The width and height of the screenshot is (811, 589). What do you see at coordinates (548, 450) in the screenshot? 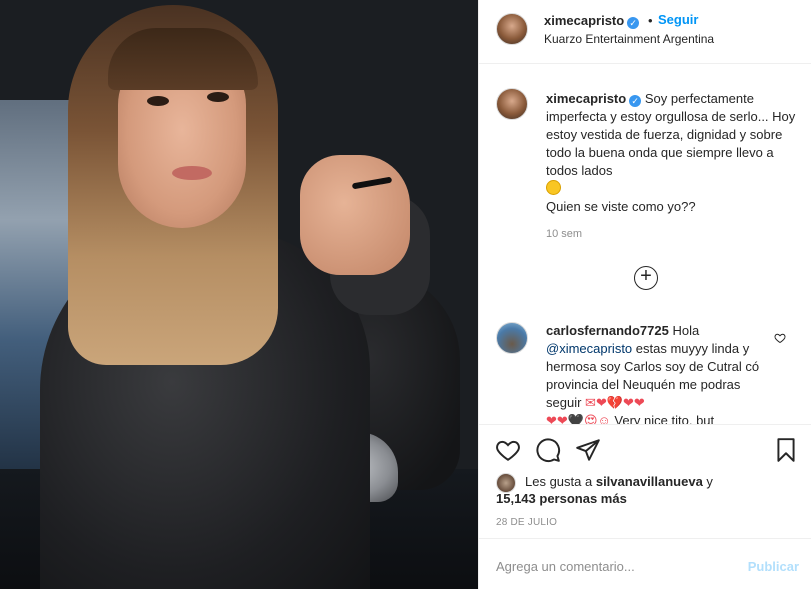
I see `comment-icon` at bounding box center [548, 450].